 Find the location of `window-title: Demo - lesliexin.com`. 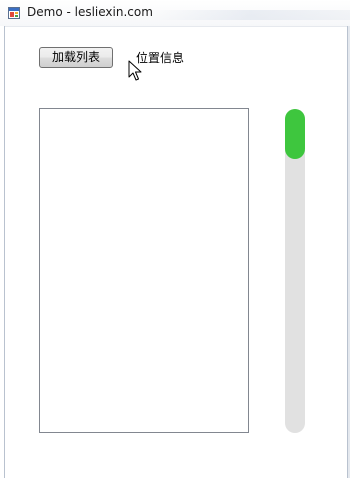

window-title: Demo - lesliexin.com is located at coordinates (90, 12).